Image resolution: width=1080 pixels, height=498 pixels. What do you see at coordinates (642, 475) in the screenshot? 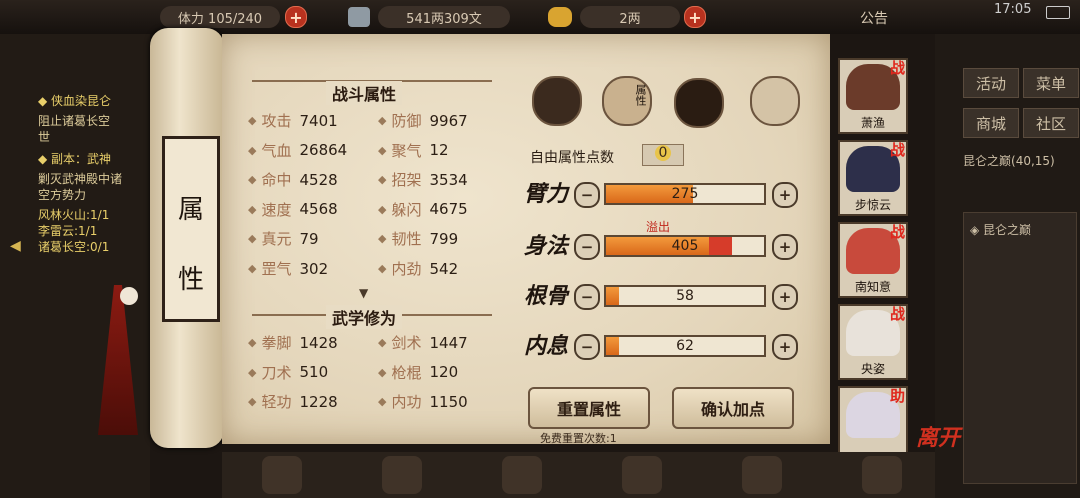
I see `nav-skill-icon` at bounding box center [642, 475].